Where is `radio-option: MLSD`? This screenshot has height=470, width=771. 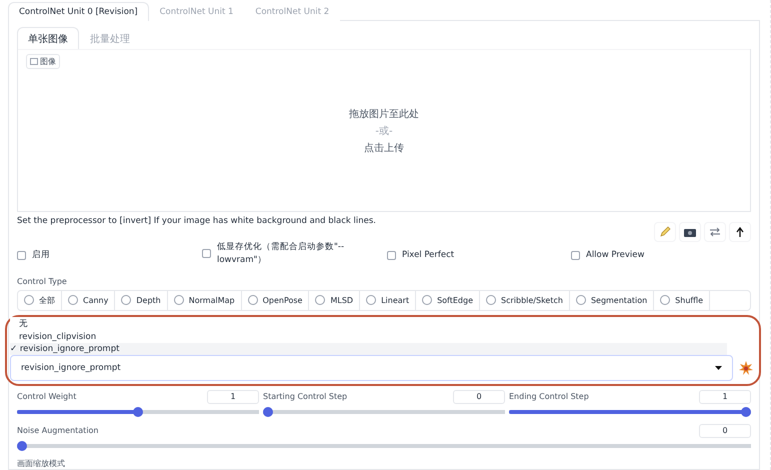
radio-option: MLSD is located at coordinates (334, 300).